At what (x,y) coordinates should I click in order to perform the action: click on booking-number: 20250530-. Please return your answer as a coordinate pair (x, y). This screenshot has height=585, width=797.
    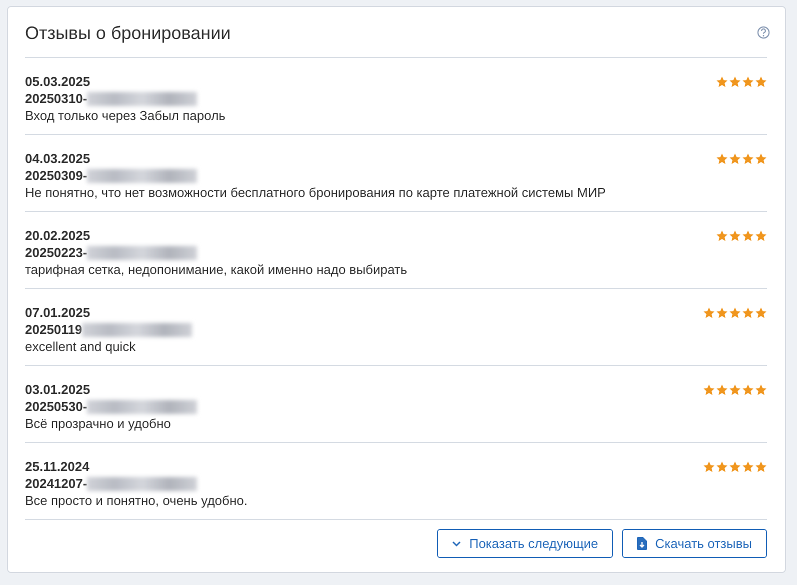
    Looking at the image, I should click on (56, 406).